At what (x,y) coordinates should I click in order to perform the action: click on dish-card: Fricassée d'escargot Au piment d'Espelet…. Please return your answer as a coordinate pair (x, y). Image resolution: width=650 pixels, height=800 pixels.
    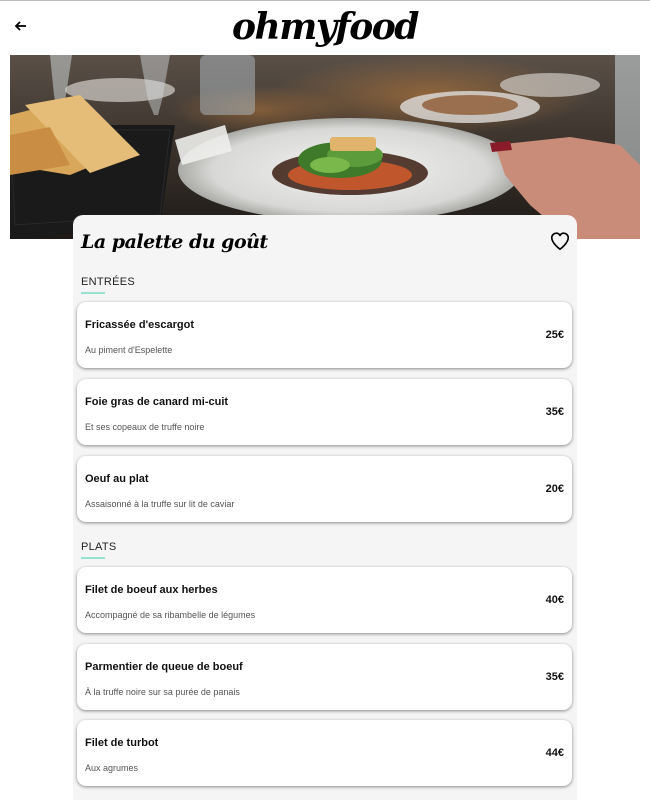
    Looking at the image, I should click on (324, 335).